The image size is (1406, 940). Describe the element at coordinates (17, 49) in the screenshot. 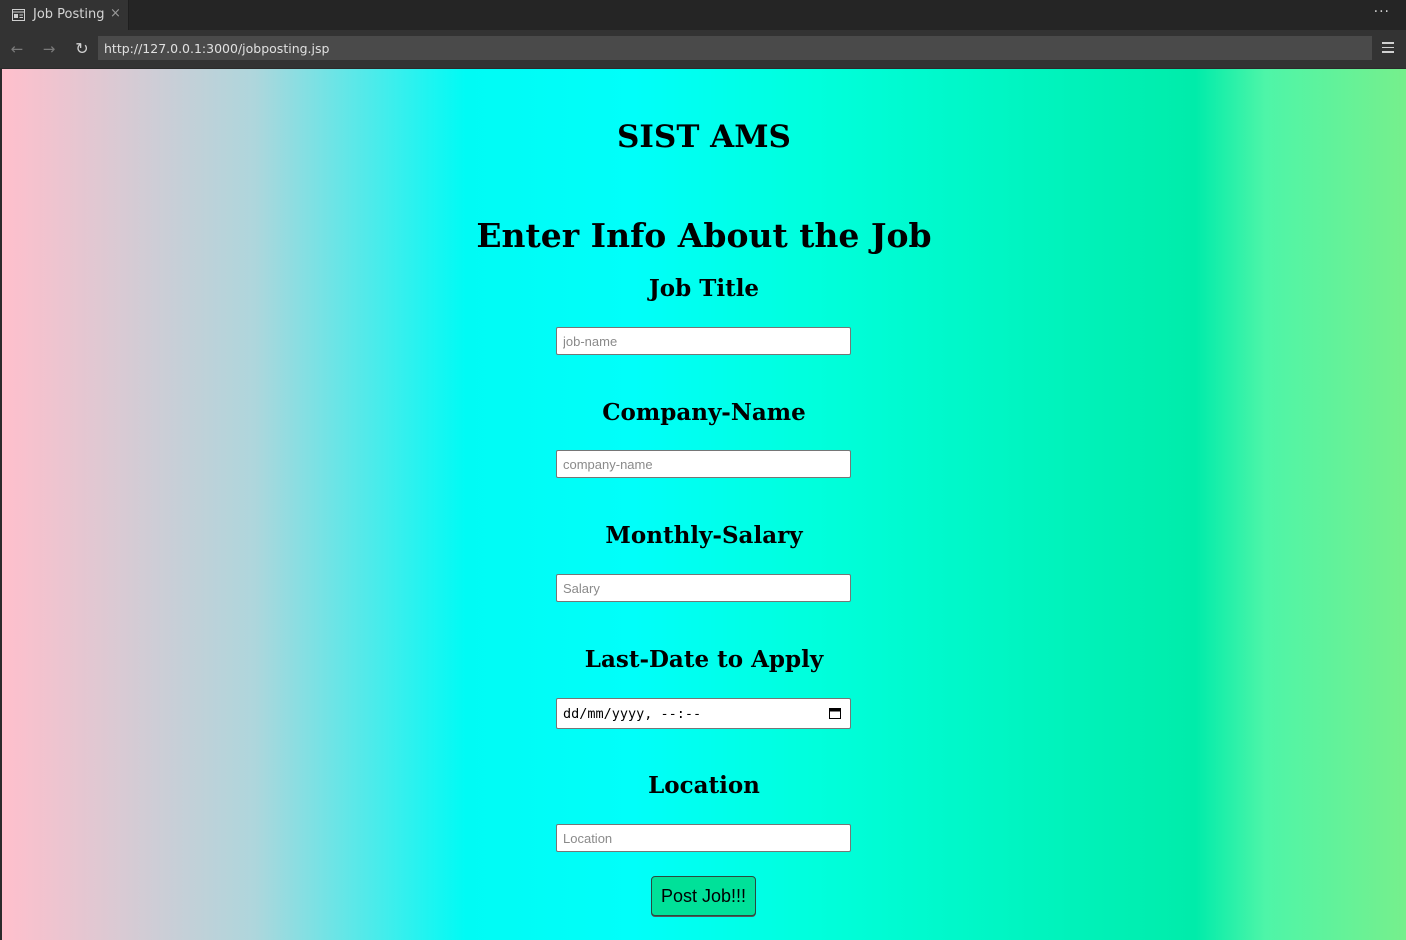

I see `back-arrow-icon: ←` at that location.